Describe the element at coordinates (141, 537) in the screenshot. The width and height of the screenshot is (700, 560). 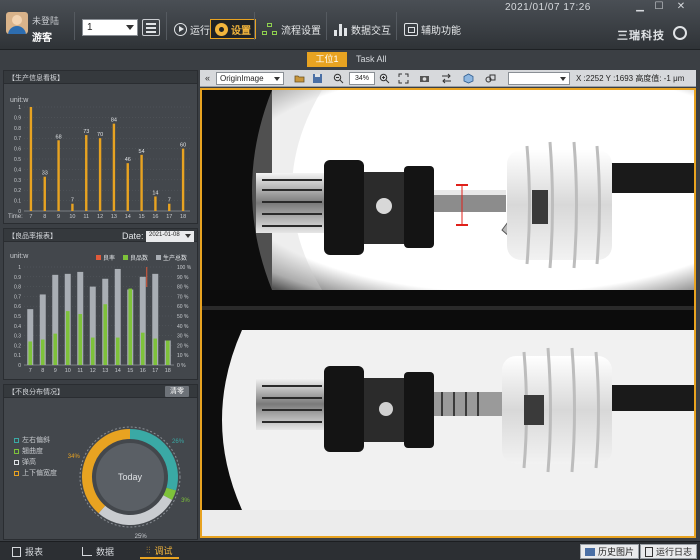
I see `donut-percent-label: 25%` at that location.